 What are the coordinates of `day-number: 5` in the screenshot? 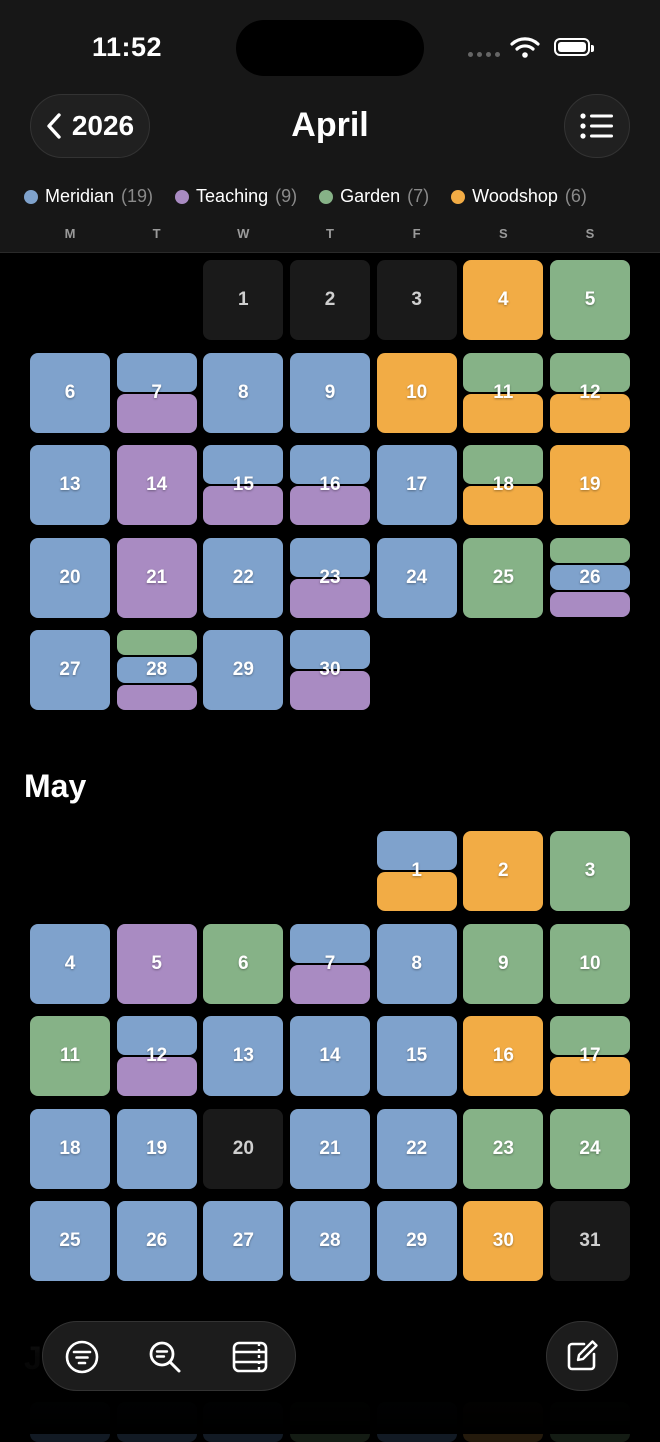 It's located at (156, 963).